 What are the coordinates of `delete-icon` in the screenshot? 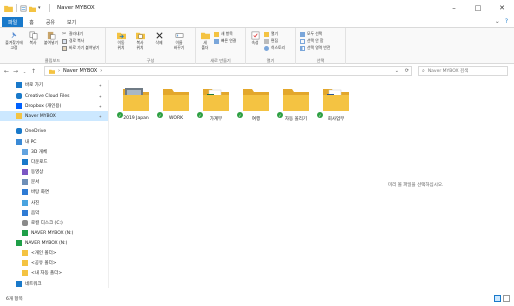 It's located at (159, 35).